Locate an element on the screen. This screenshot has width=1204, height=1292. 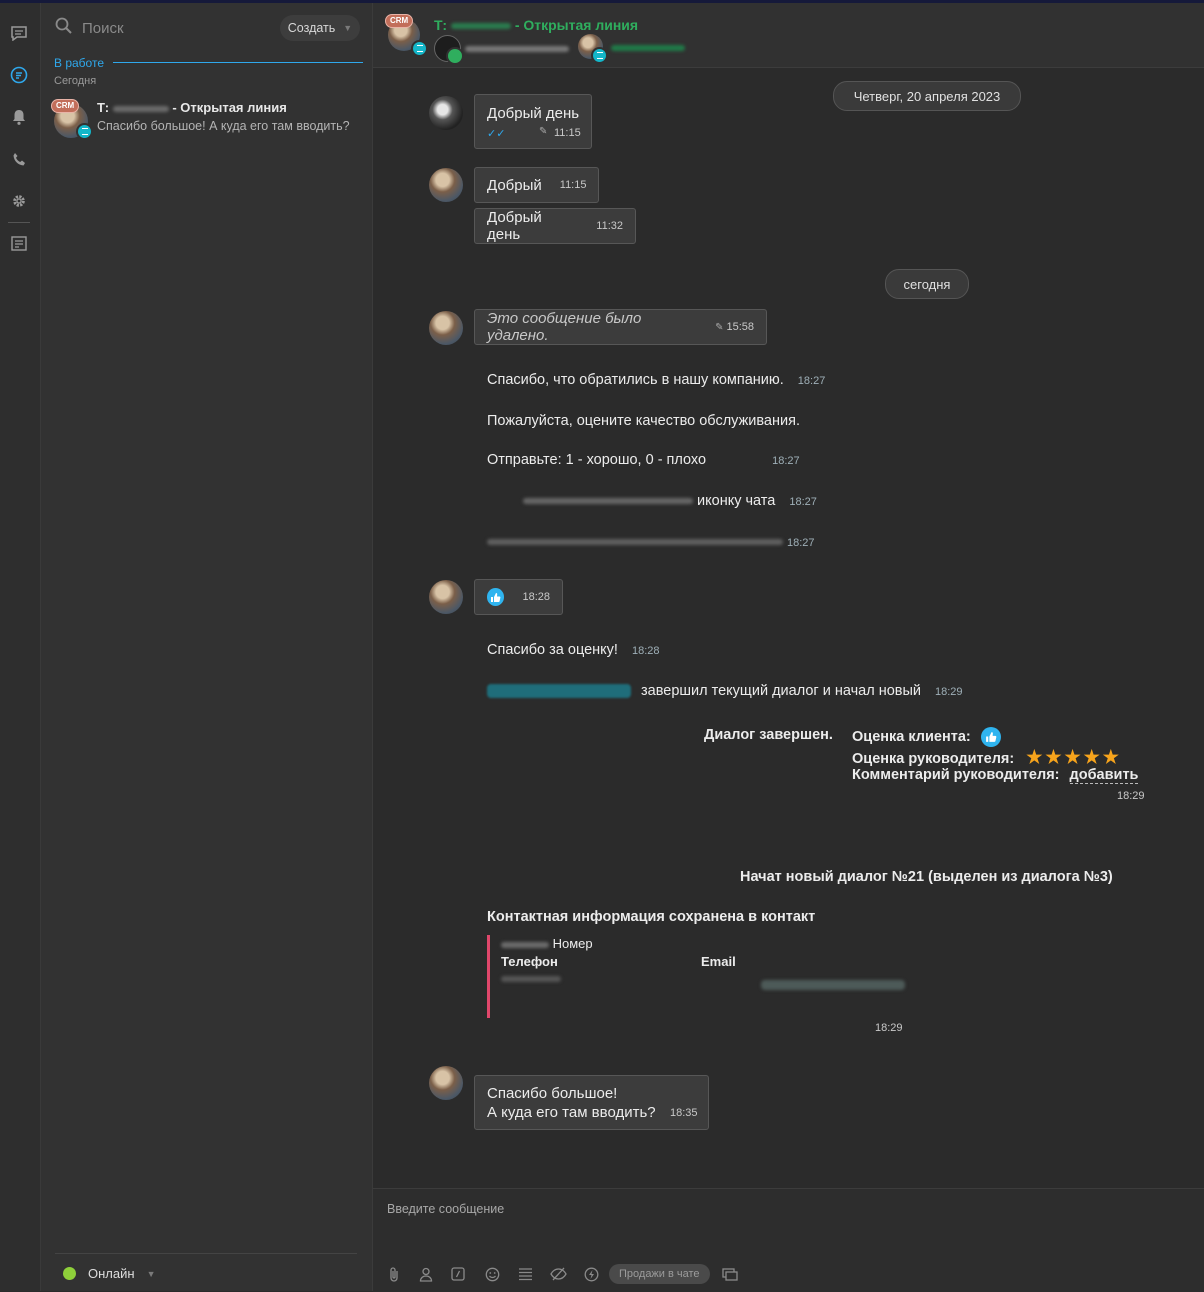
chat-title-prefix: Т: is located at coordinates (441, 25).